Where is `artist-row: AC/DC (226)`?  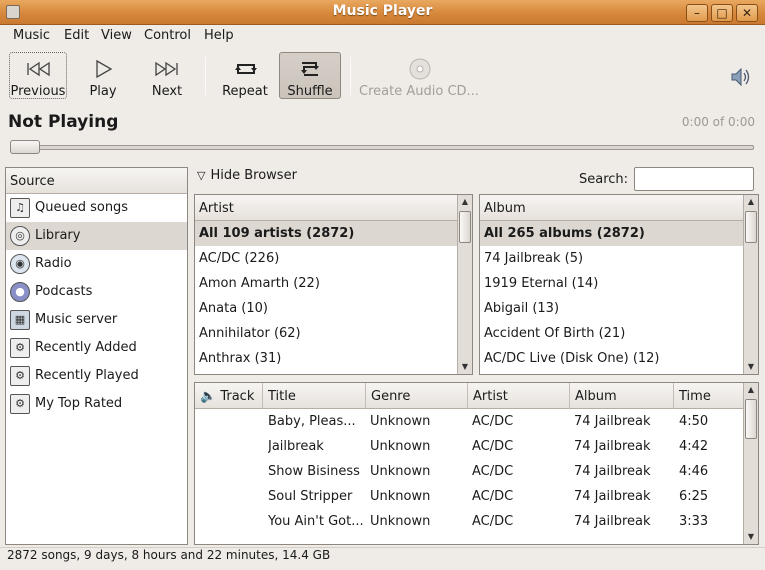
artist-row: AC/DC (226) is located at coordinates (333, 258).